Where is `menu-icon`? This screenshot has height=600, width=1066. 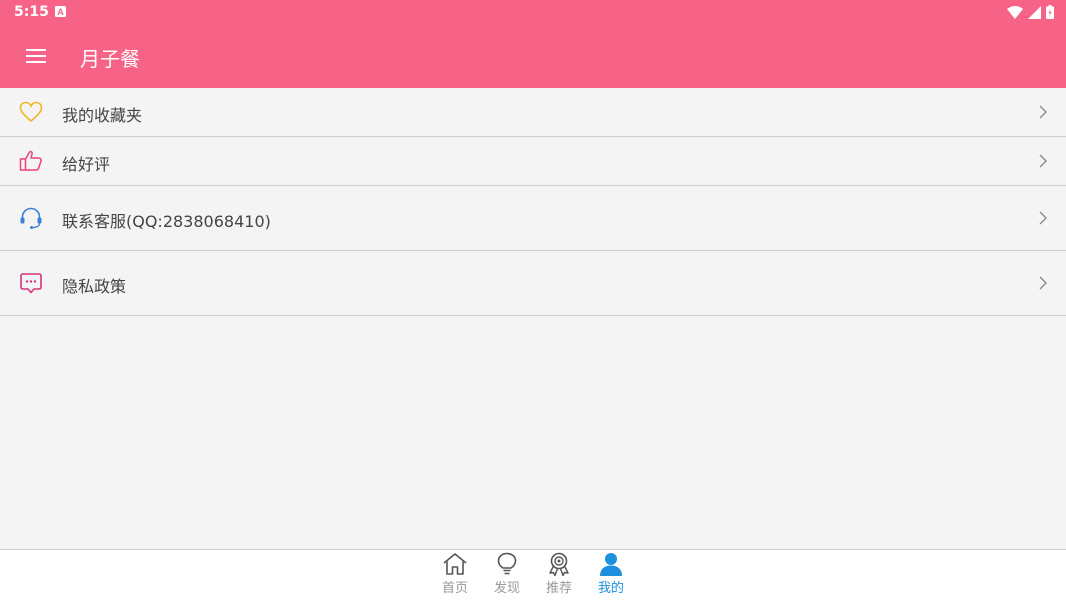
menu-icon is located at coordinates (36, 56).